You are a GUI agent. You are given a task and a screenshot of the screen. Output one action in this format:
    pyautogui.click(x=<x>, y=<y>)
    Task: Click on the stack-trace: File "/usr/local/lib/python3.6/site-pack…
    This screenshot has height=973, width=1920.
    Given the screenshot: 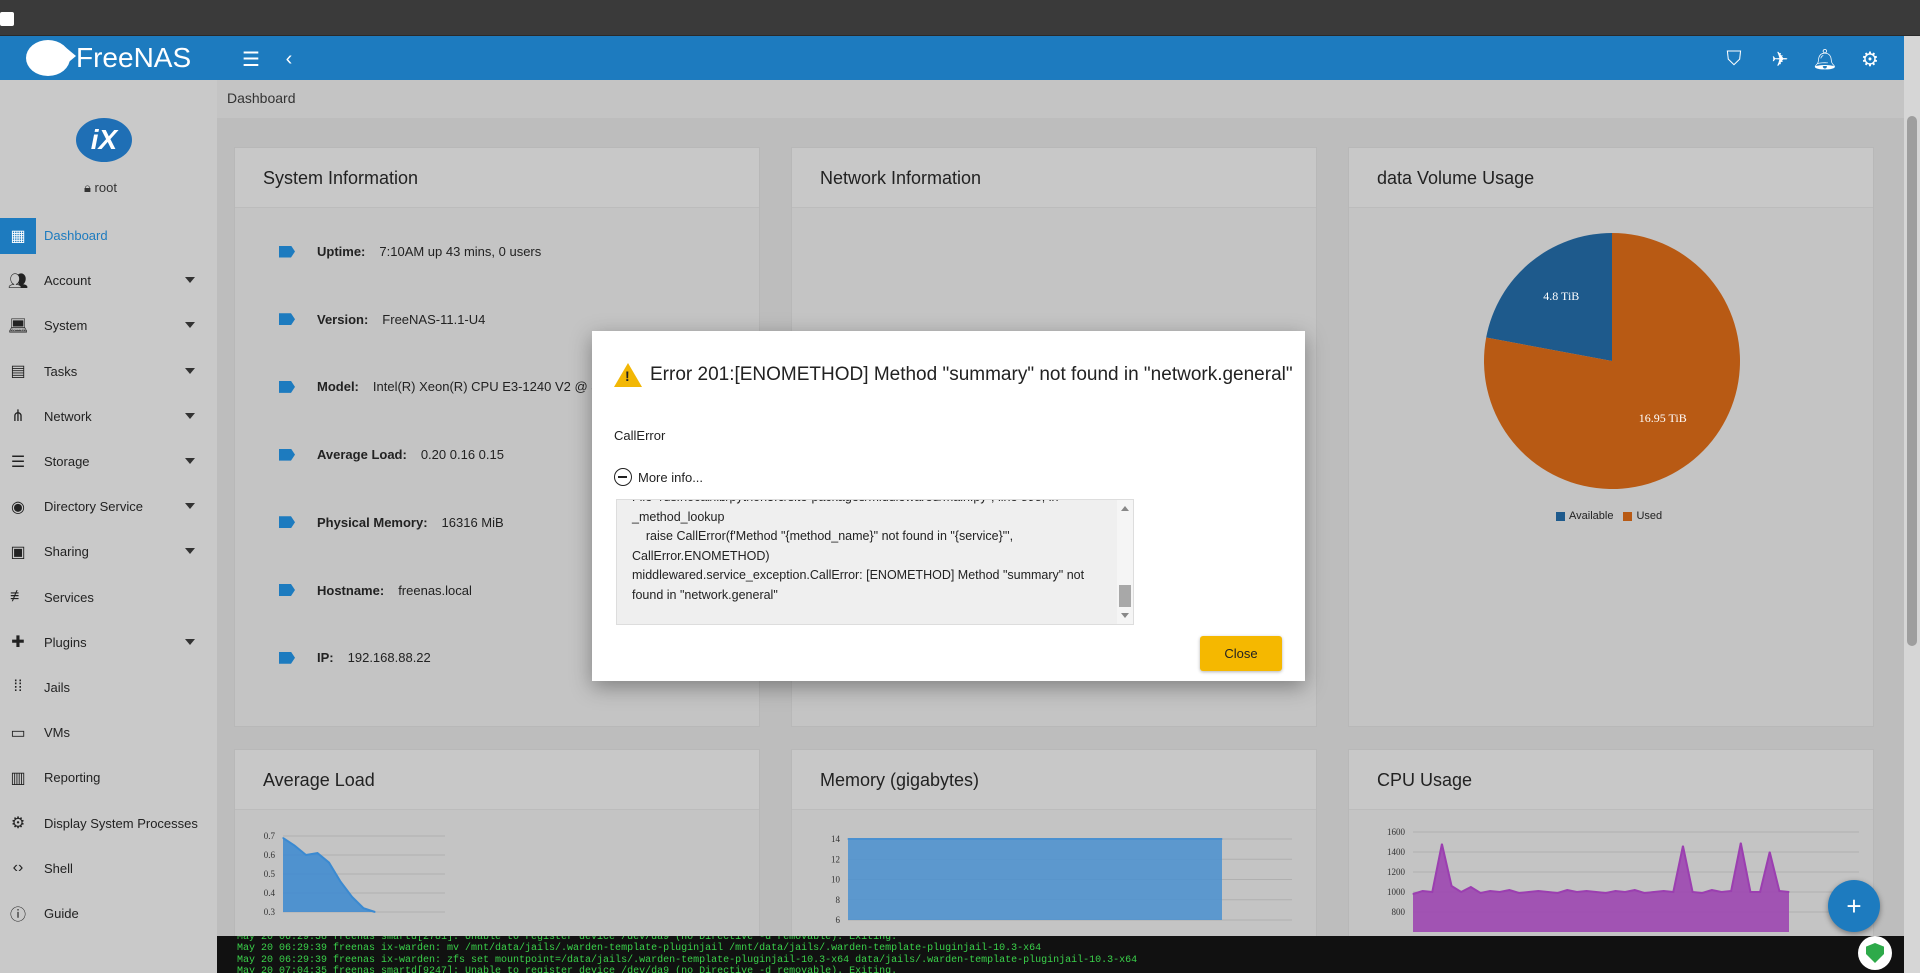 What is the action you would take?
    pyautogui.click(x=875, y=562)
    